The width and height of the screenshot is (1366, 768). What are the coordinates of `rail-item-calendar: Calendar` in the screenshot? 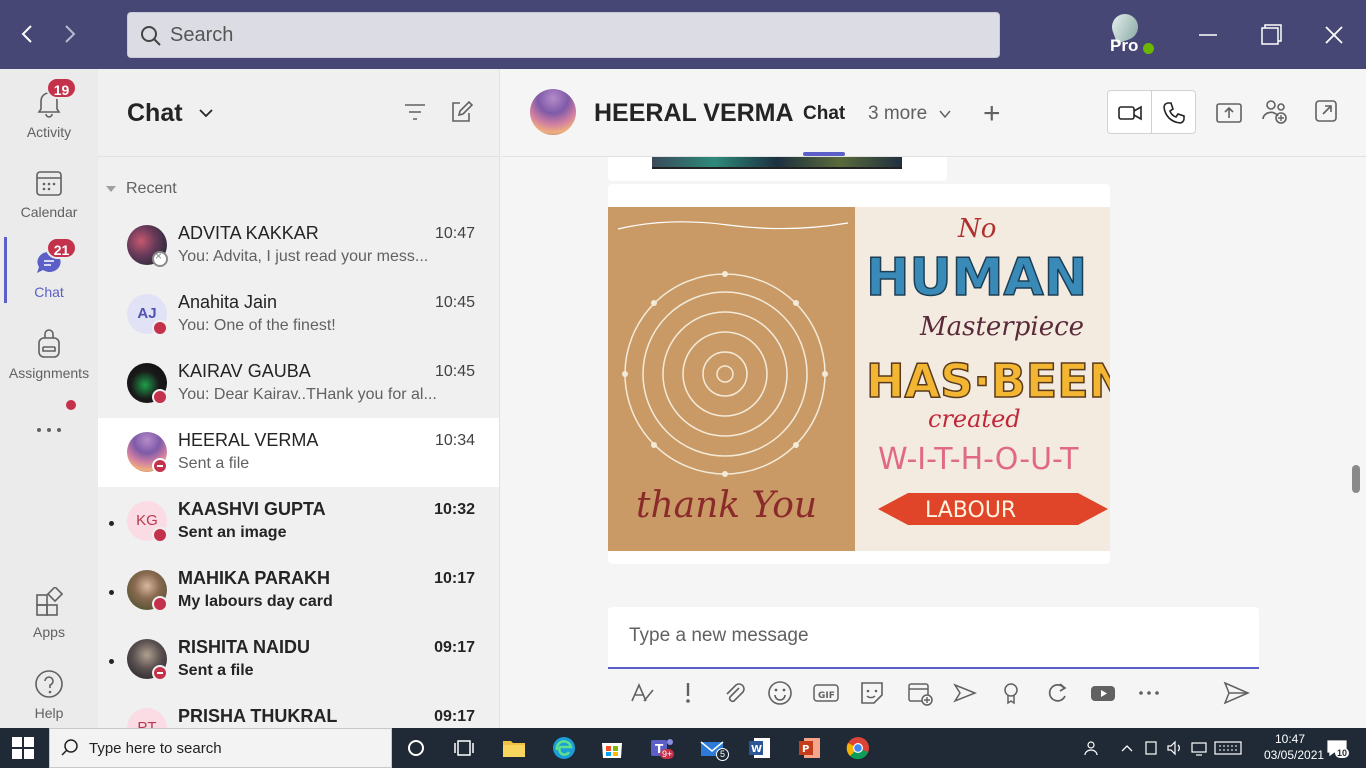 It's located at (49, 194).